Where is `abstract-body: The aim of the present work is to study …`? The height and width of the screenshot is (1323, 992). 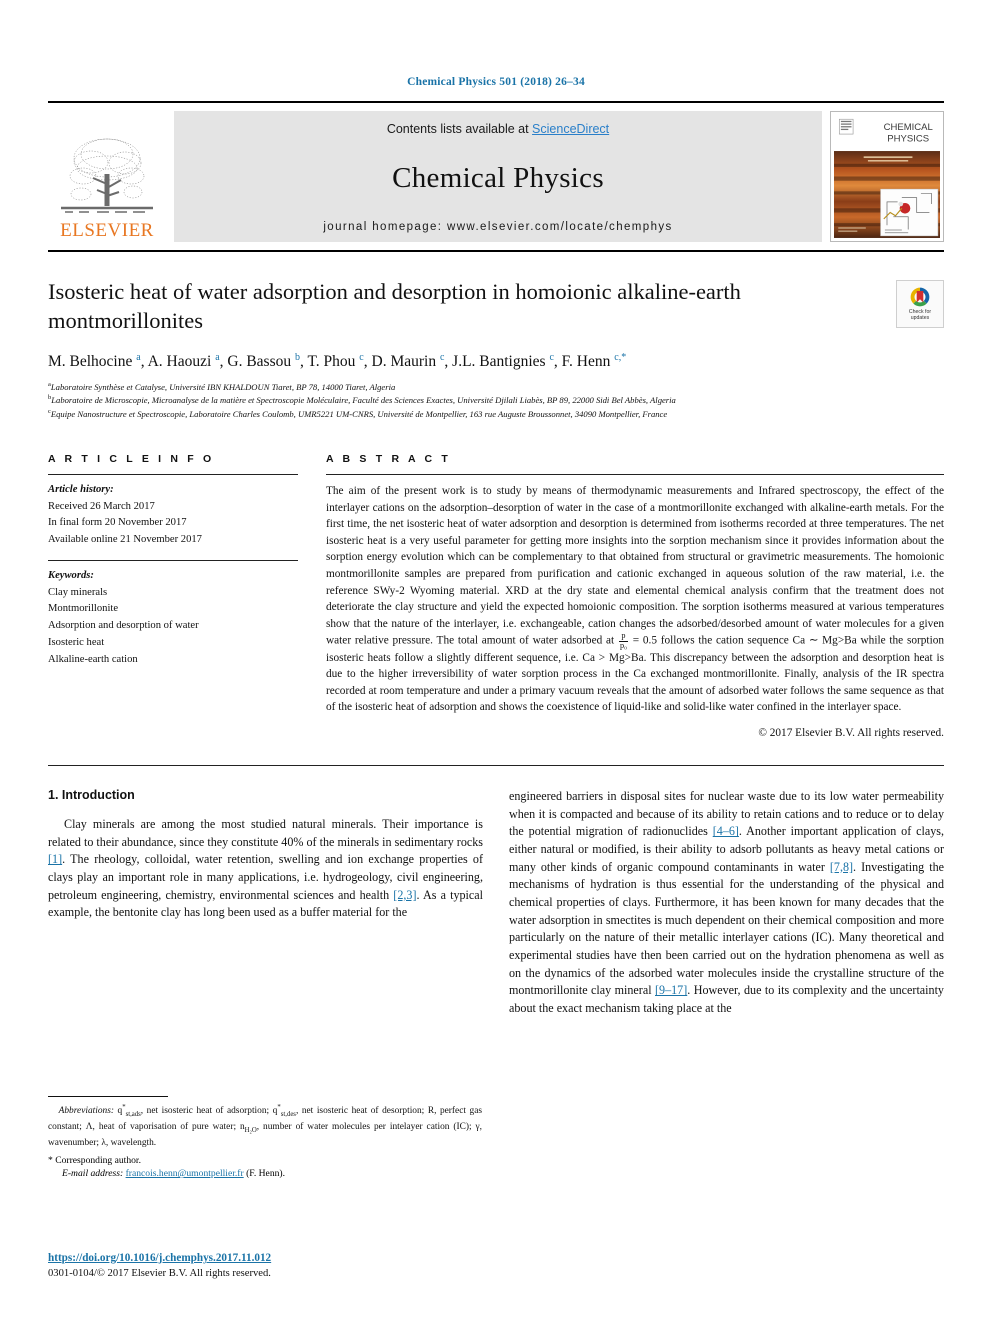
abstract-body: The aim of the present work is to study … is located at coordinates (635, 599).